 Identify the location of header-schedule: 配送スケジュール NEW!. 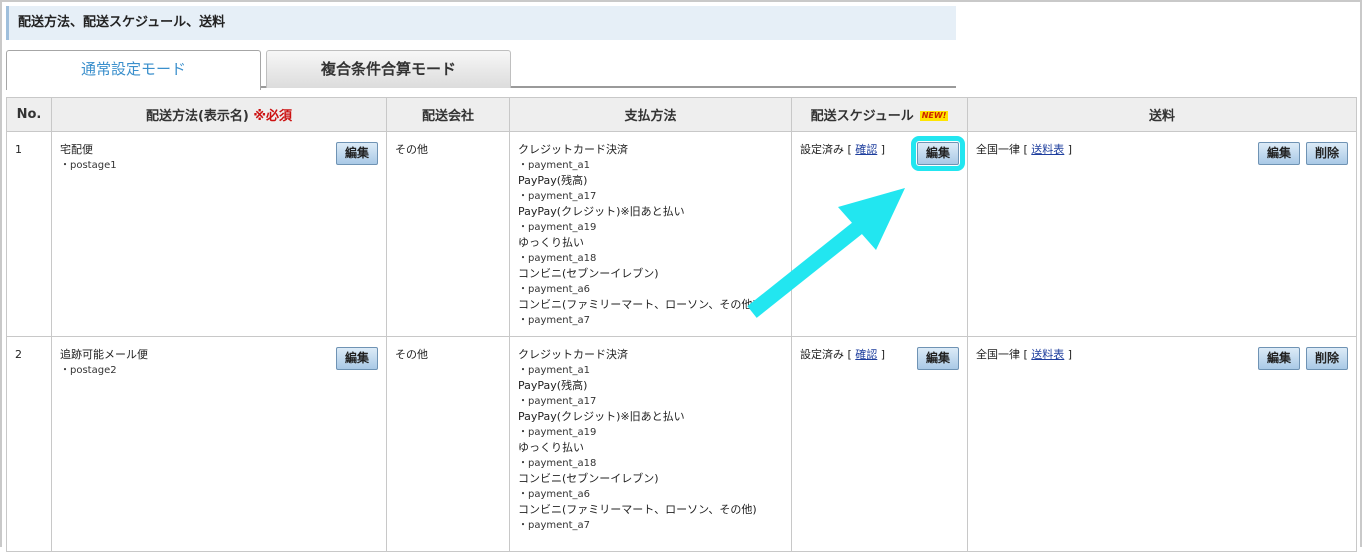
(879, 114).